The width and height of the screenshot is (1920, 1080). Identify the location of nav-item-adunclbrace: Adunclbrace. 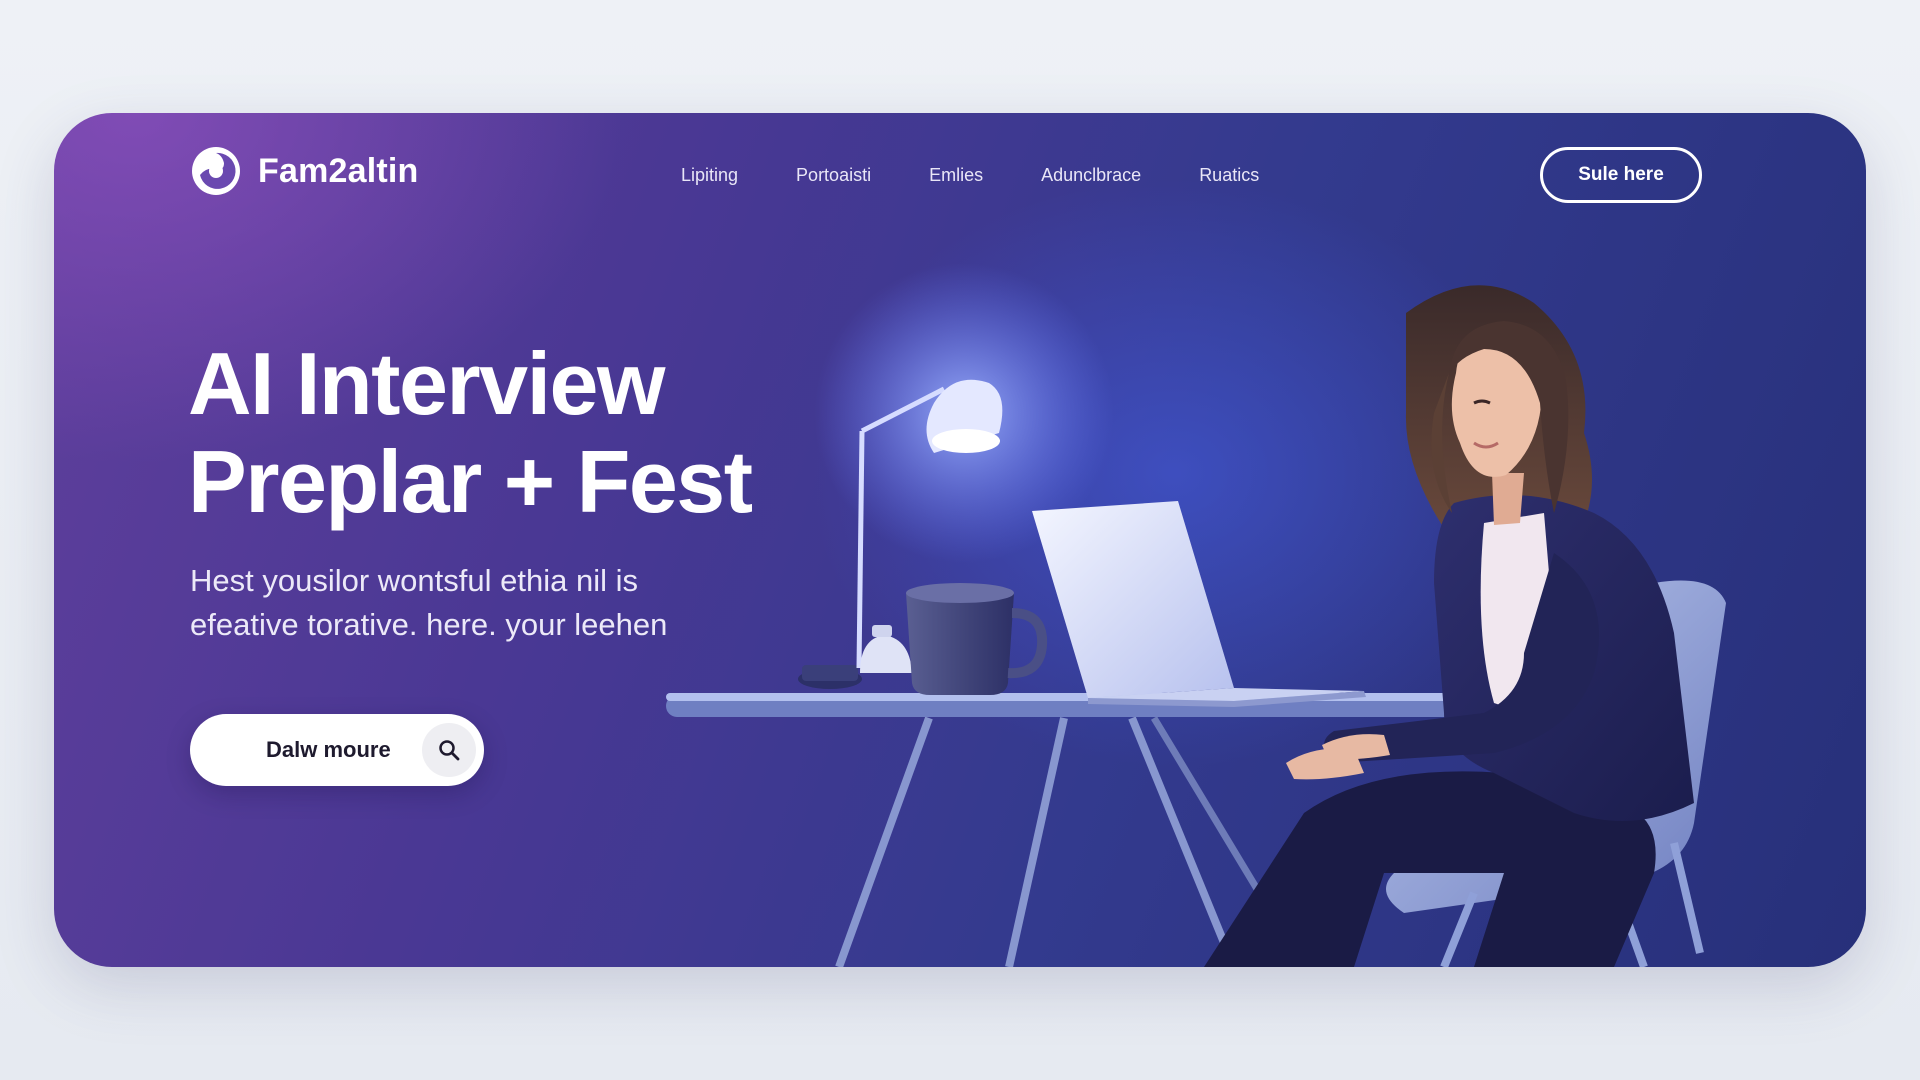
(1091, 175).